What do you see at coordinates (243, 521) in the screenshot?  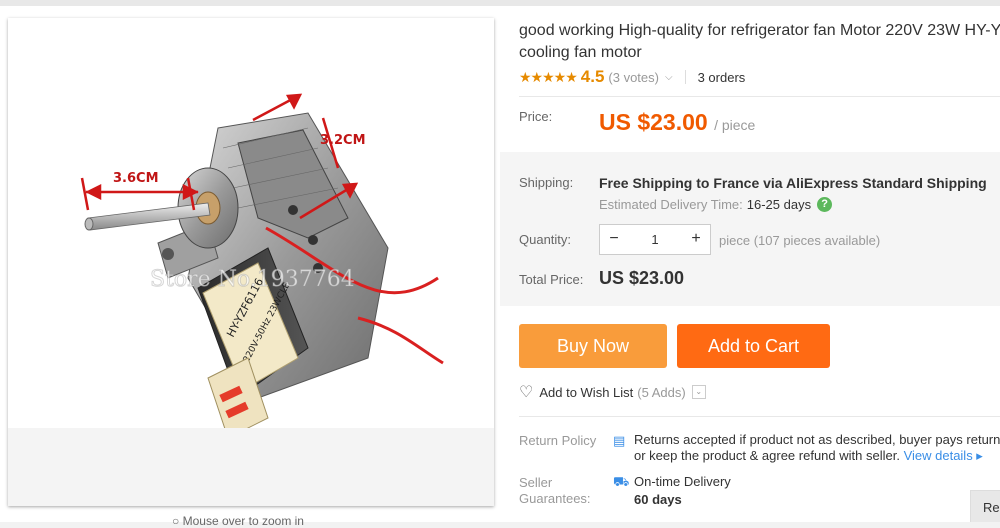 I see `zoom-hint-text: Mouse over to zoom in` at bounding box center [243, 521].